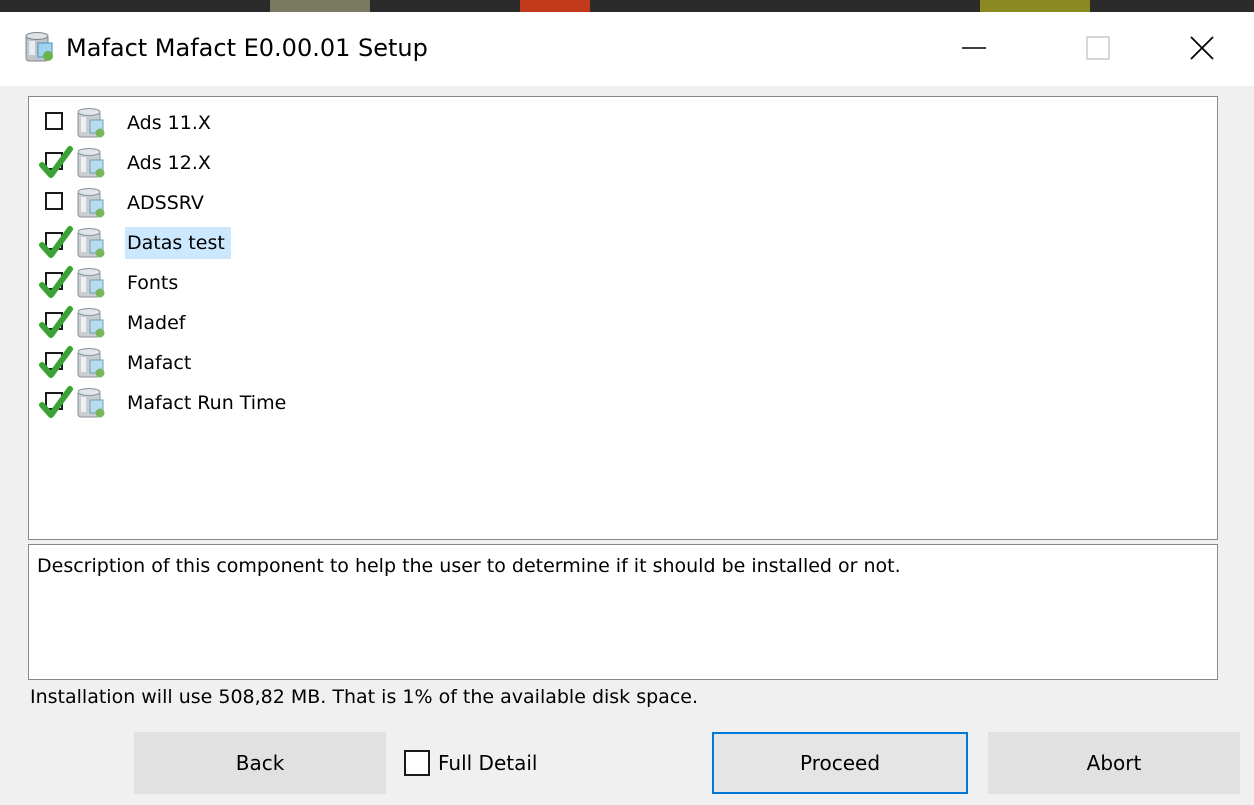  What do you see at coordinates (158, 323) in the screenshot?
I see `component-label: Madef` at bounding box center [158, 323].